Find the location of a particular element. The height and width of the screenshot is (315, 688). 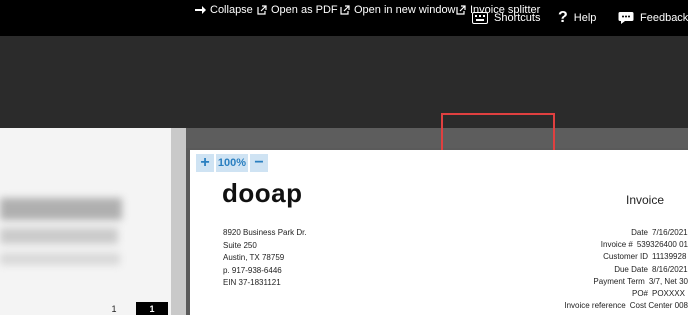

invoice-splitter-label: Invoice splitter is located at coordinates (505, 10).